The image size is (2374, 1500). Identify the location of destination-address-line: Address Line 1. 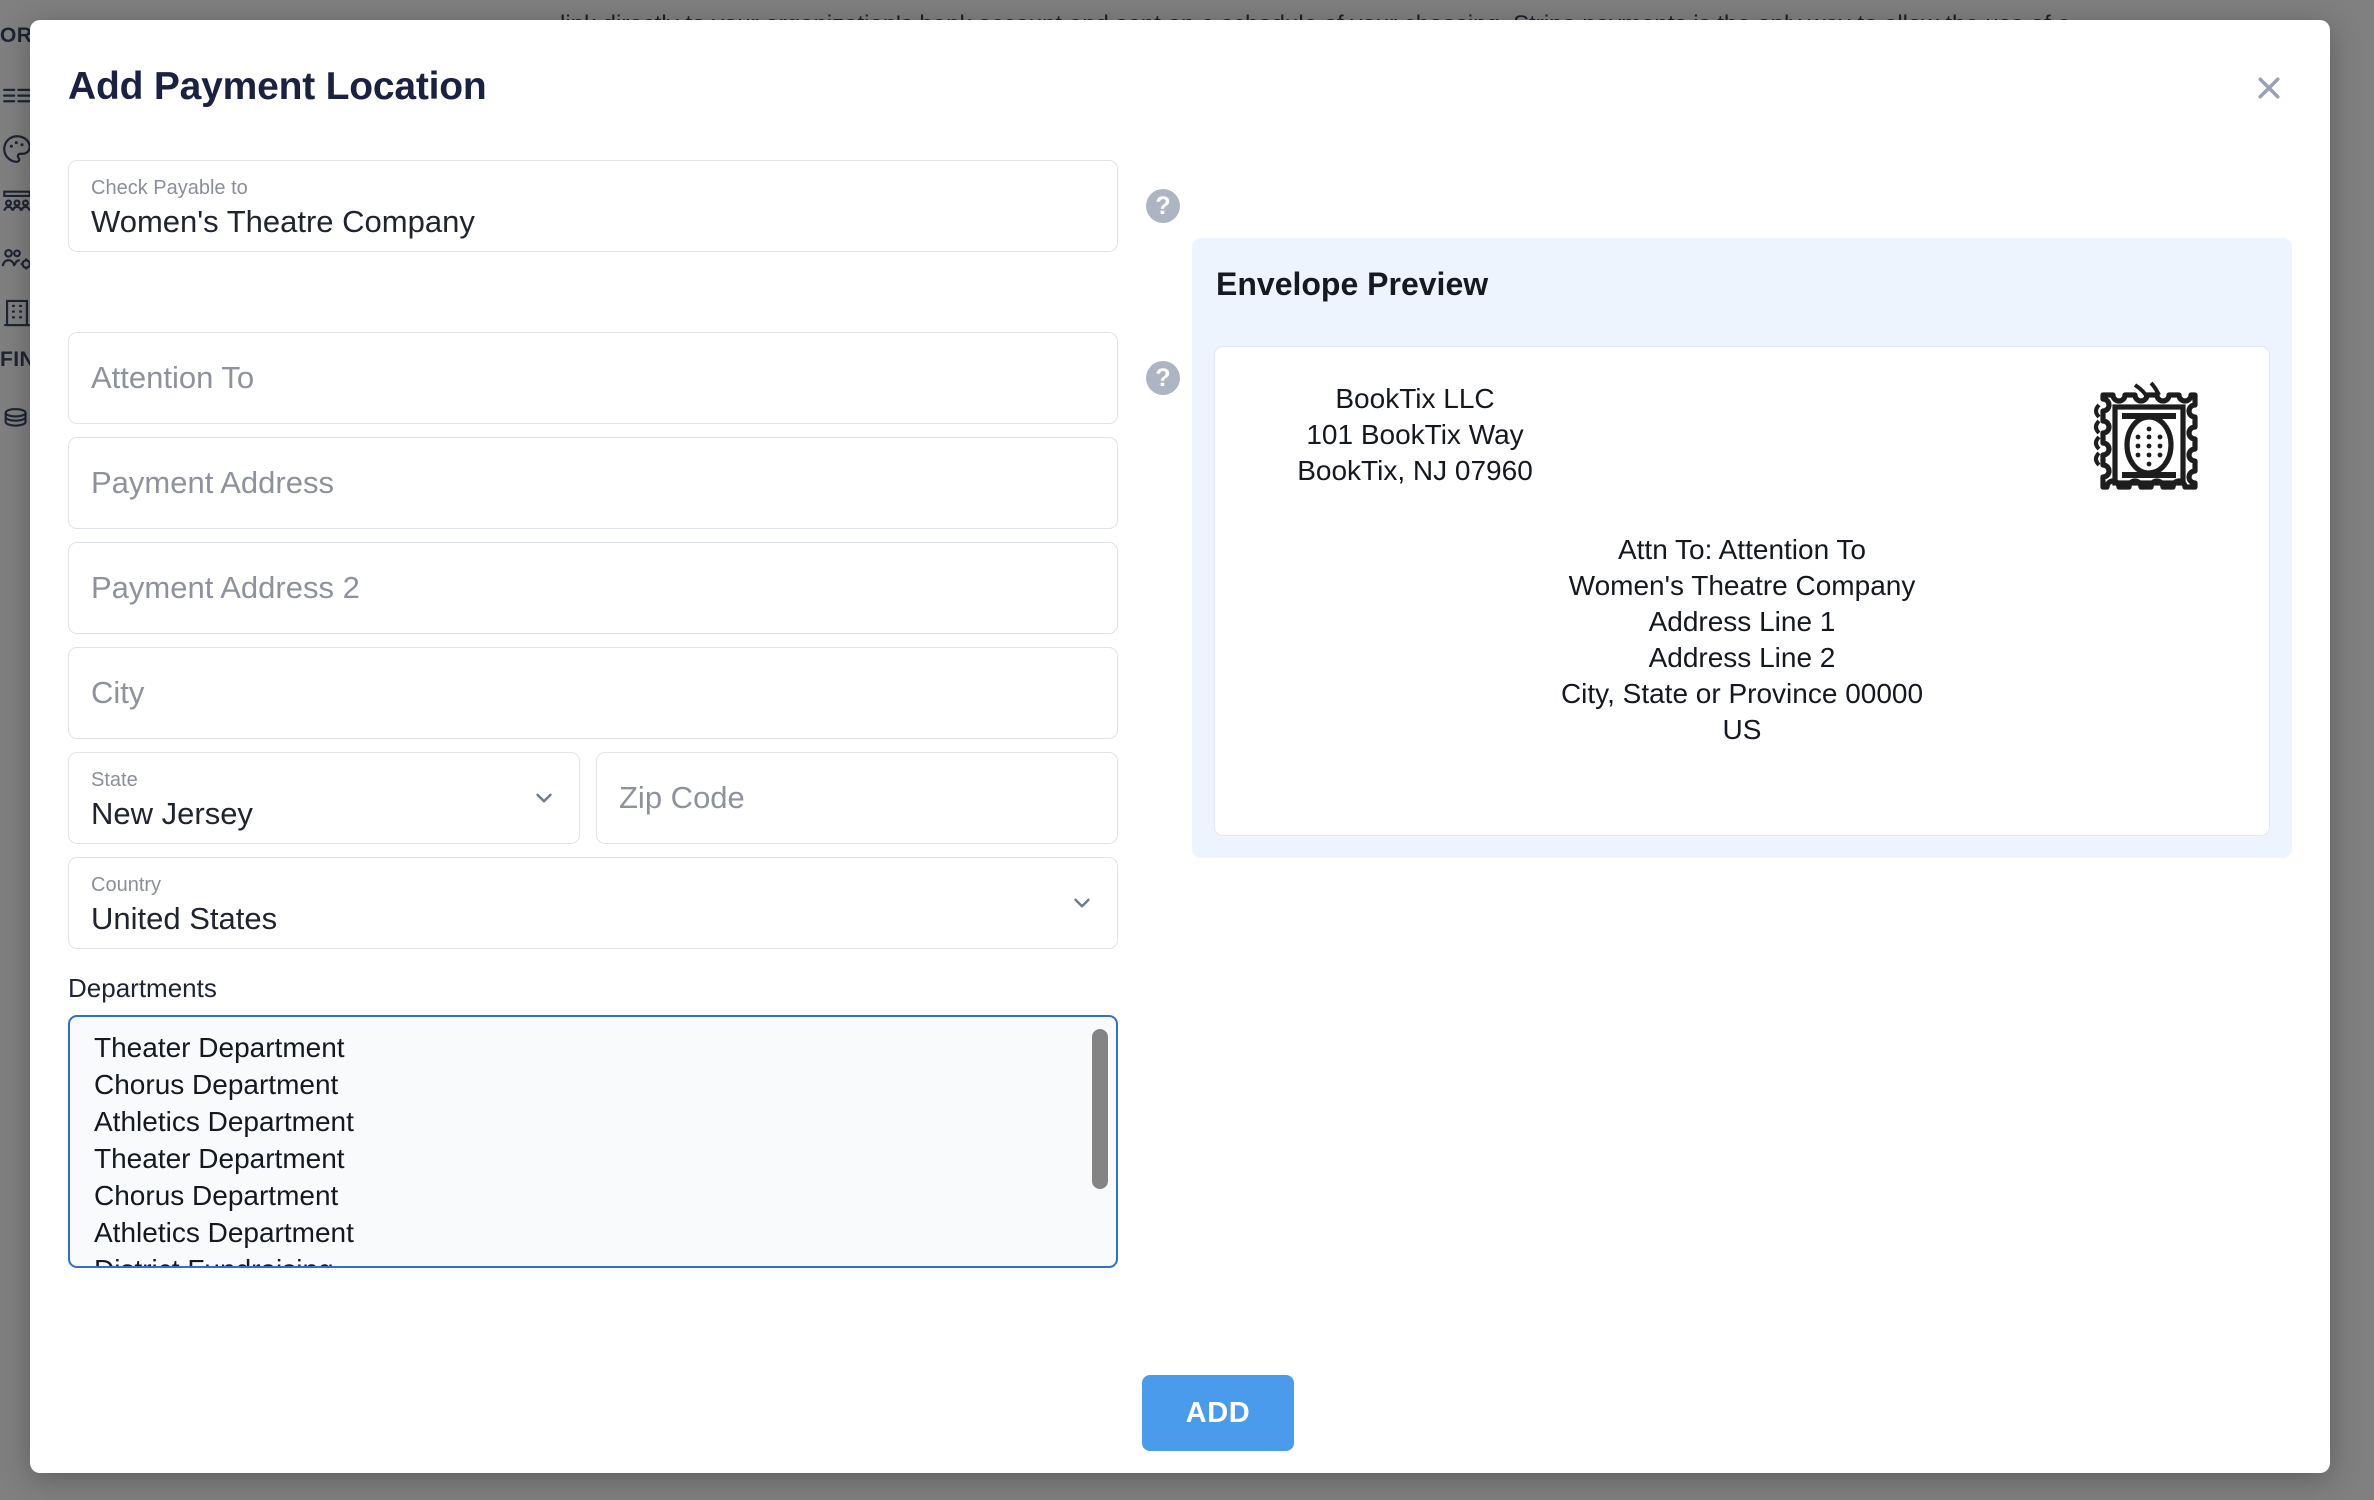
(1742, 621).